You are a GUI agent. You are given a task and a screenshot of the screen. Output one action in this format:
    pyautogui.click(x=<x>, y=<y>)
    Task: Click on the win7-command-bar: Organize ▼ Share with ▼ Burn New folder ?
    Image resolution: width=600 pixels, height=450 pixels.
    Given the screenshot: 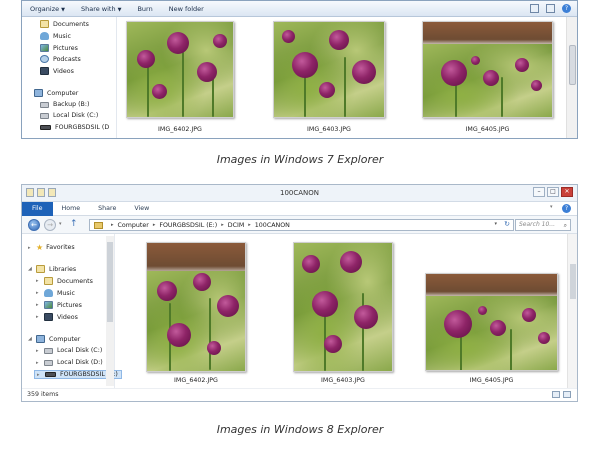 What is the action you would take?
    pyautogui.click(x=299, y=9)
    